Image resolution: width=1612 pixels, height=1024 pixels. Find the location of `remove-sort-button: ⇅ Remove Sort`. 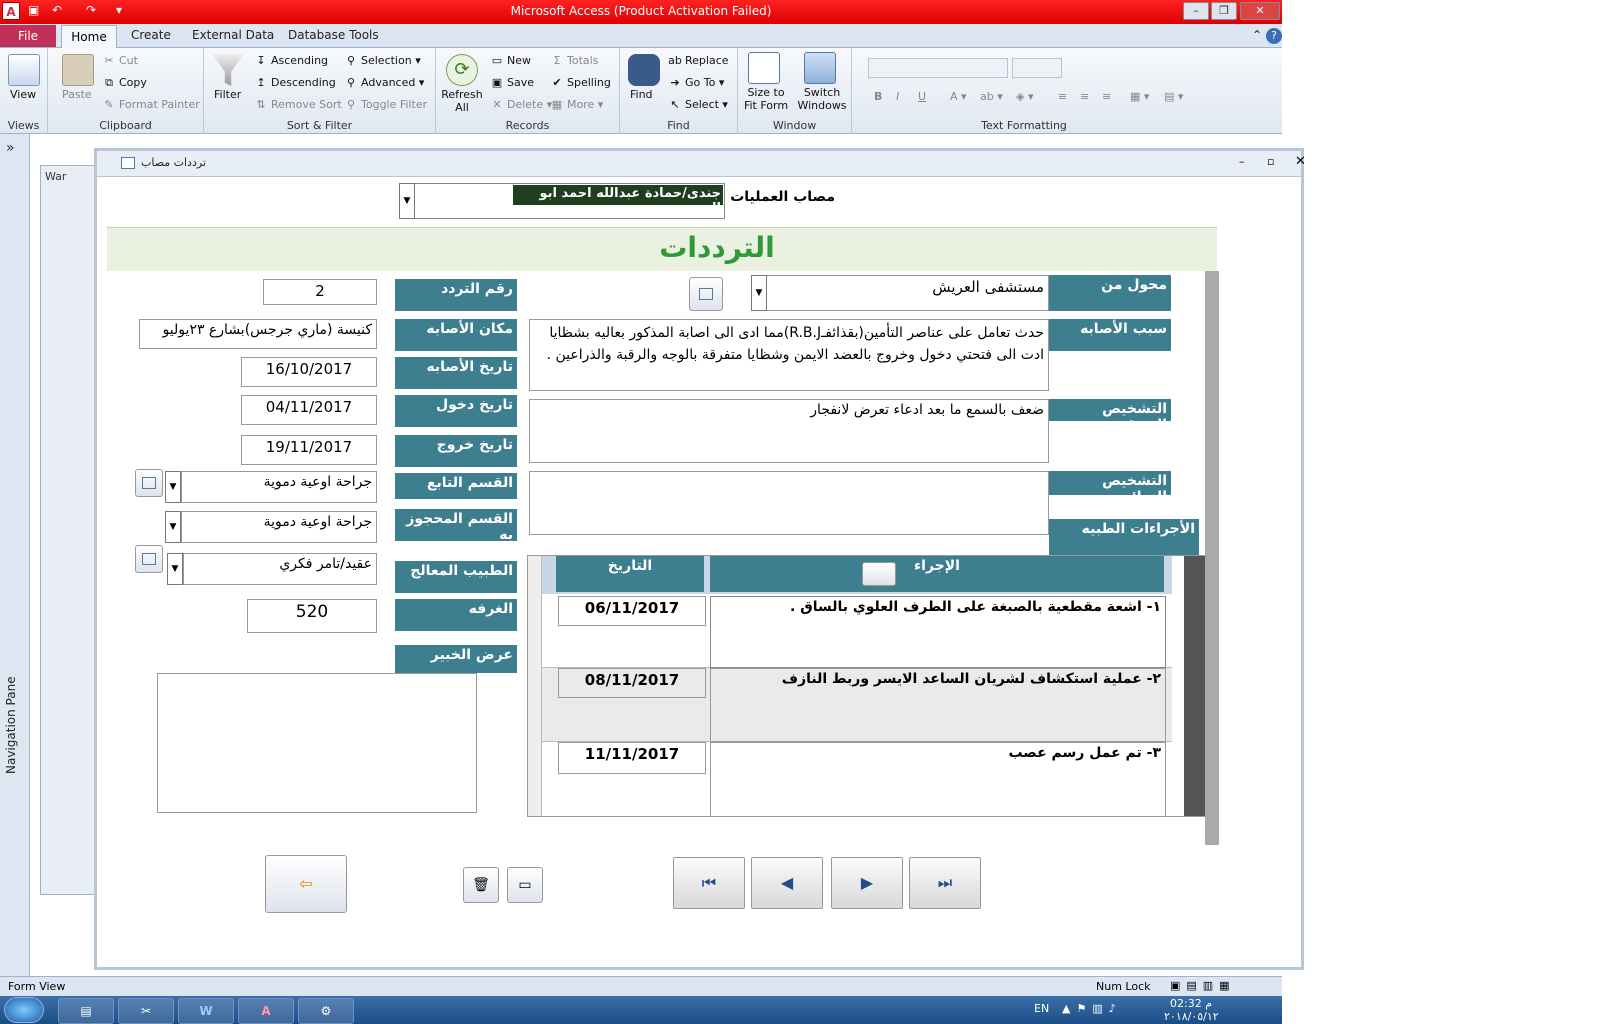

remove-sort-button: ⇅ Remove Sort is located at coordinates (297, 104).